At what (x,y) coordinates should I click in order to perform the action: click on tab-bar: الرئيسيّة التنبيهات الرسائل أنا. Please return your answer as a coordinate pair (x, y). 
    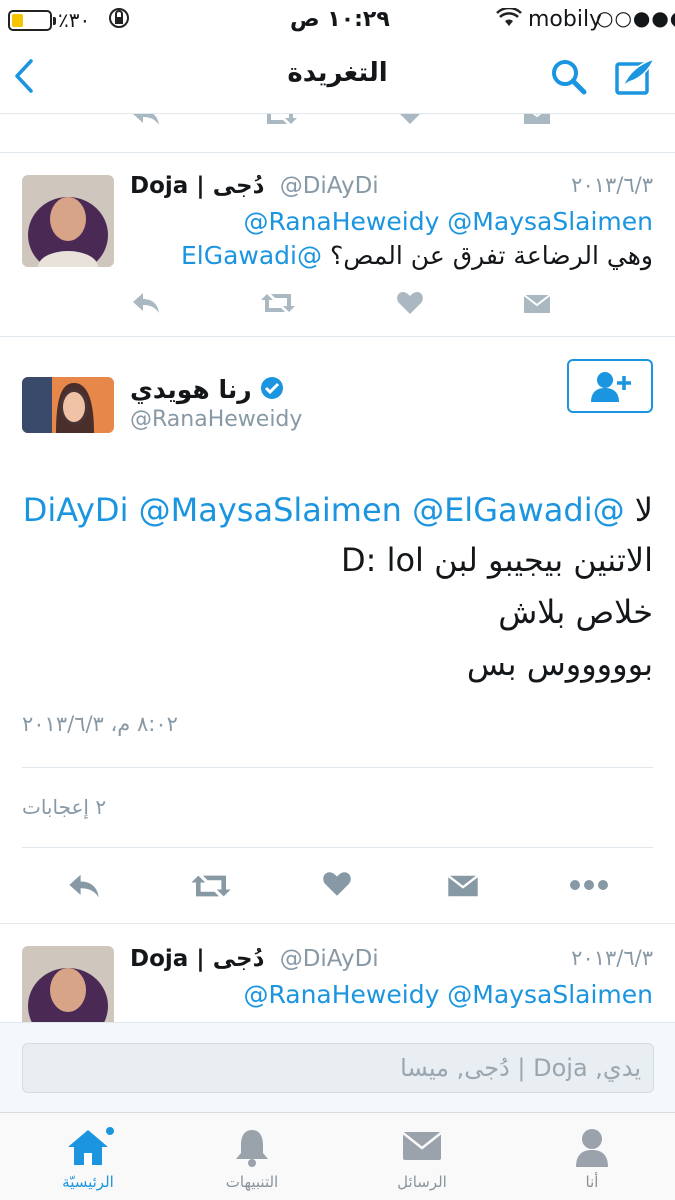
    Looking at the image, I should click on (337, 1156).